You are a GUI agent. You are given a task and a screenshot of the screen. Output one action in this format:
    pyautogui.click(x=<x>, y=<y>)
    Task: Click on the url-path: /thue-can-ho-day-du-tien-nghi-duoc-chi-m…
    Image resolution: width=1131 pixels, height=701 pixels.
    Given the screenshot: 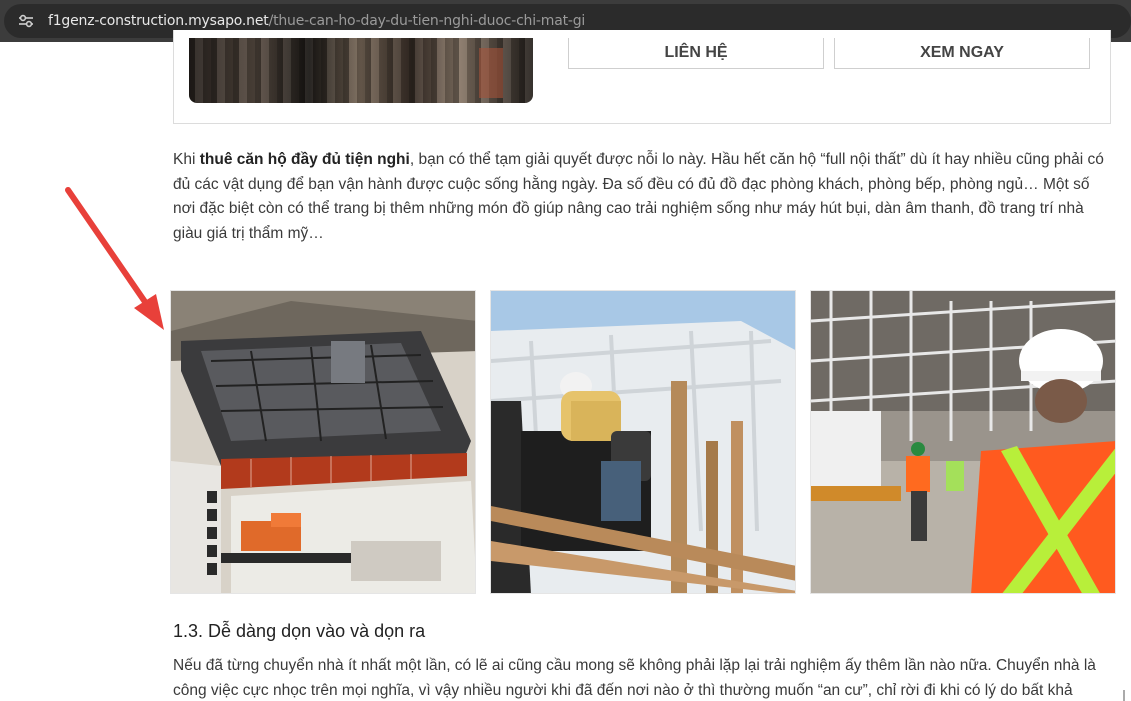 What is the action you would take?
    pyautogui.click(x=427, y=21)
    